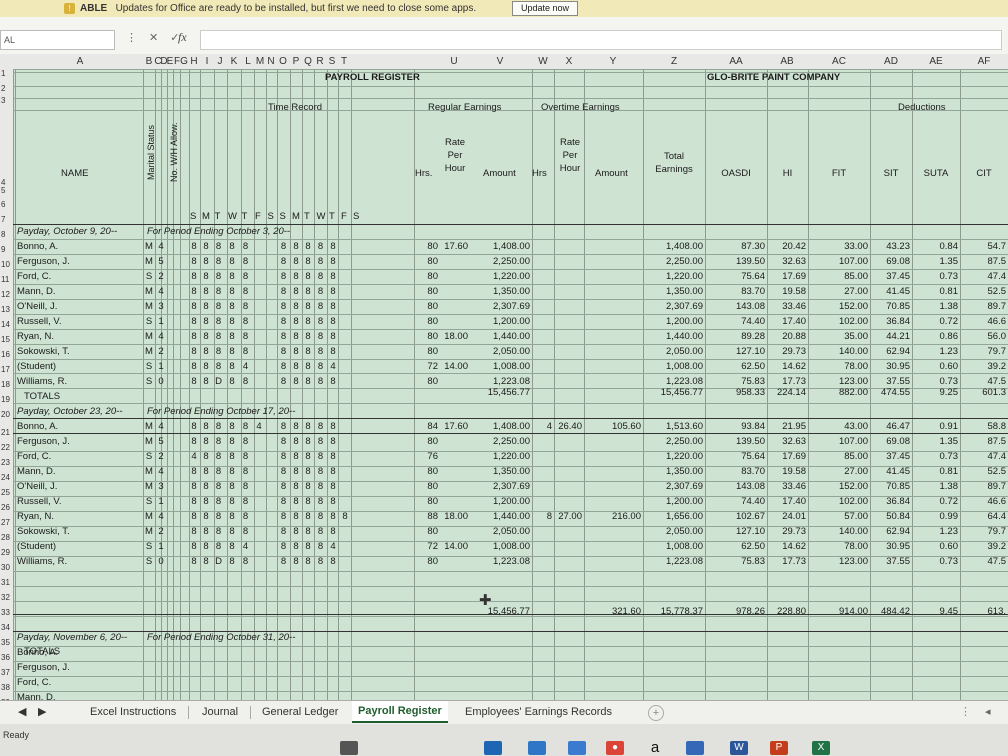 The height and width of the screenshot is (756, 1008). Describe the element at coordinates (988, 712) in the screenshot. I see `scroll-left-icon: ◂` at that location.